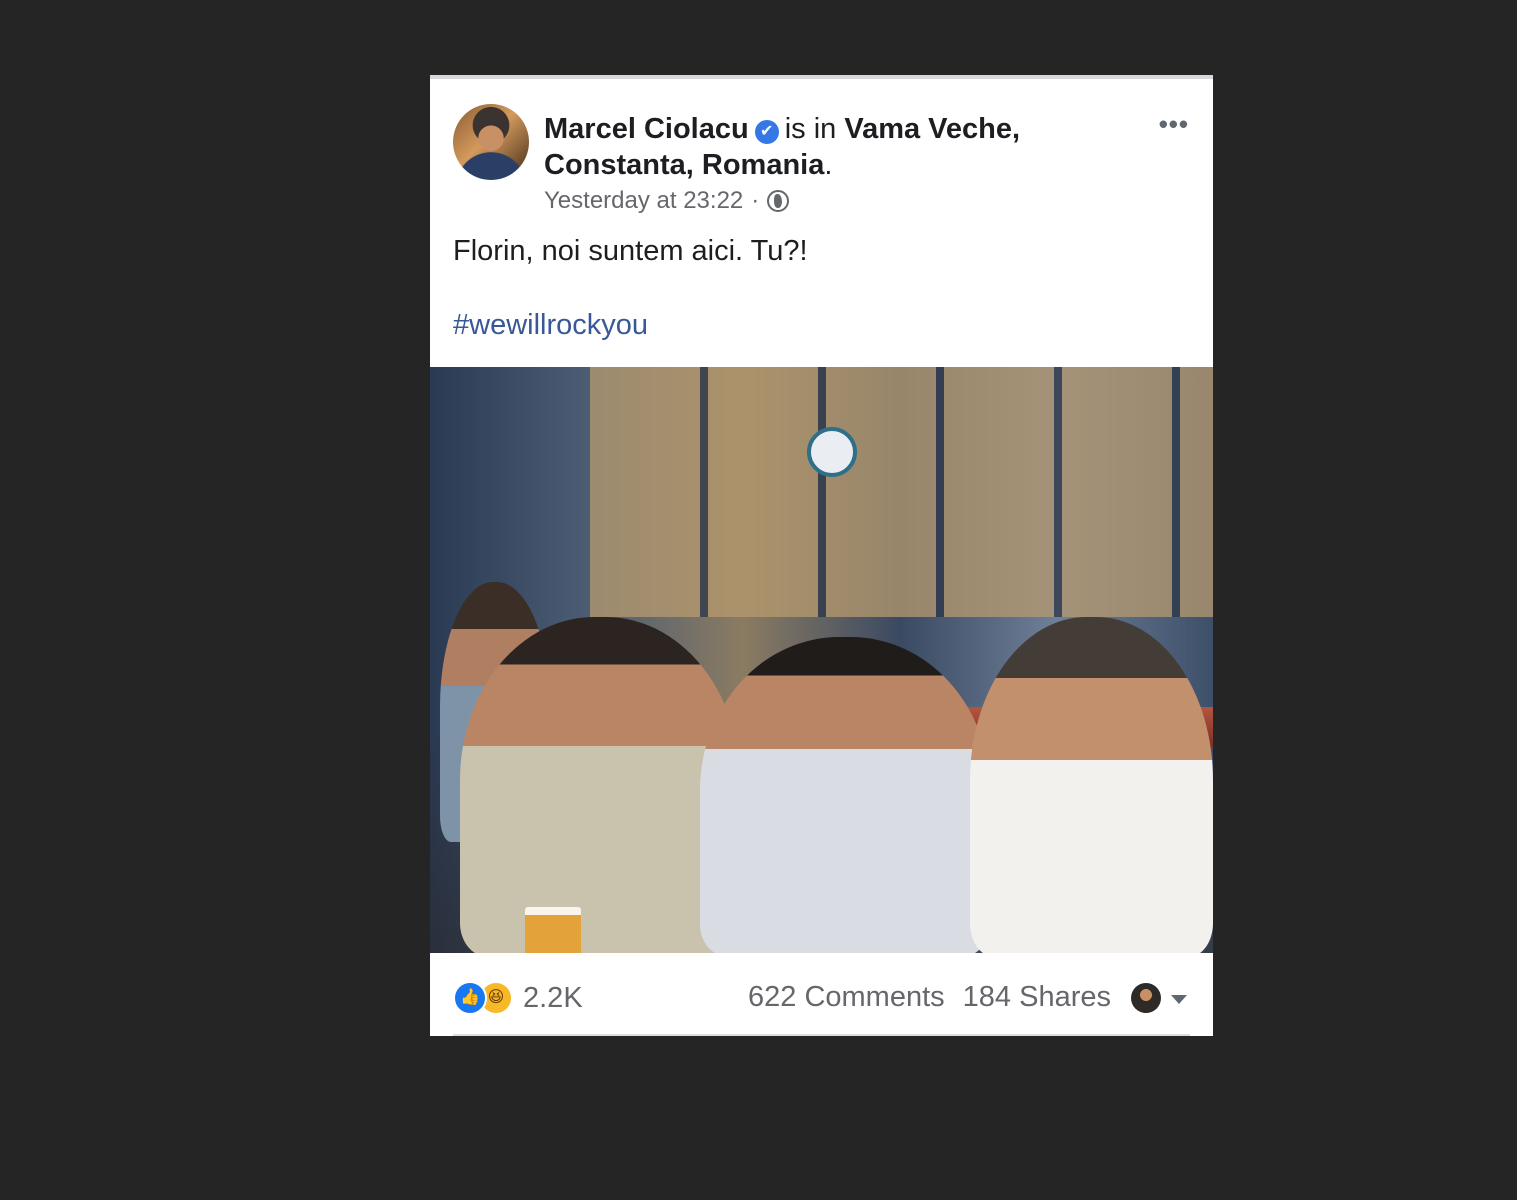 The width and height of the screenshot is (1517, 1200). Describe the element at coordinates (553, 930) in the screenshot. I see `photo-beer-glass` at that location.